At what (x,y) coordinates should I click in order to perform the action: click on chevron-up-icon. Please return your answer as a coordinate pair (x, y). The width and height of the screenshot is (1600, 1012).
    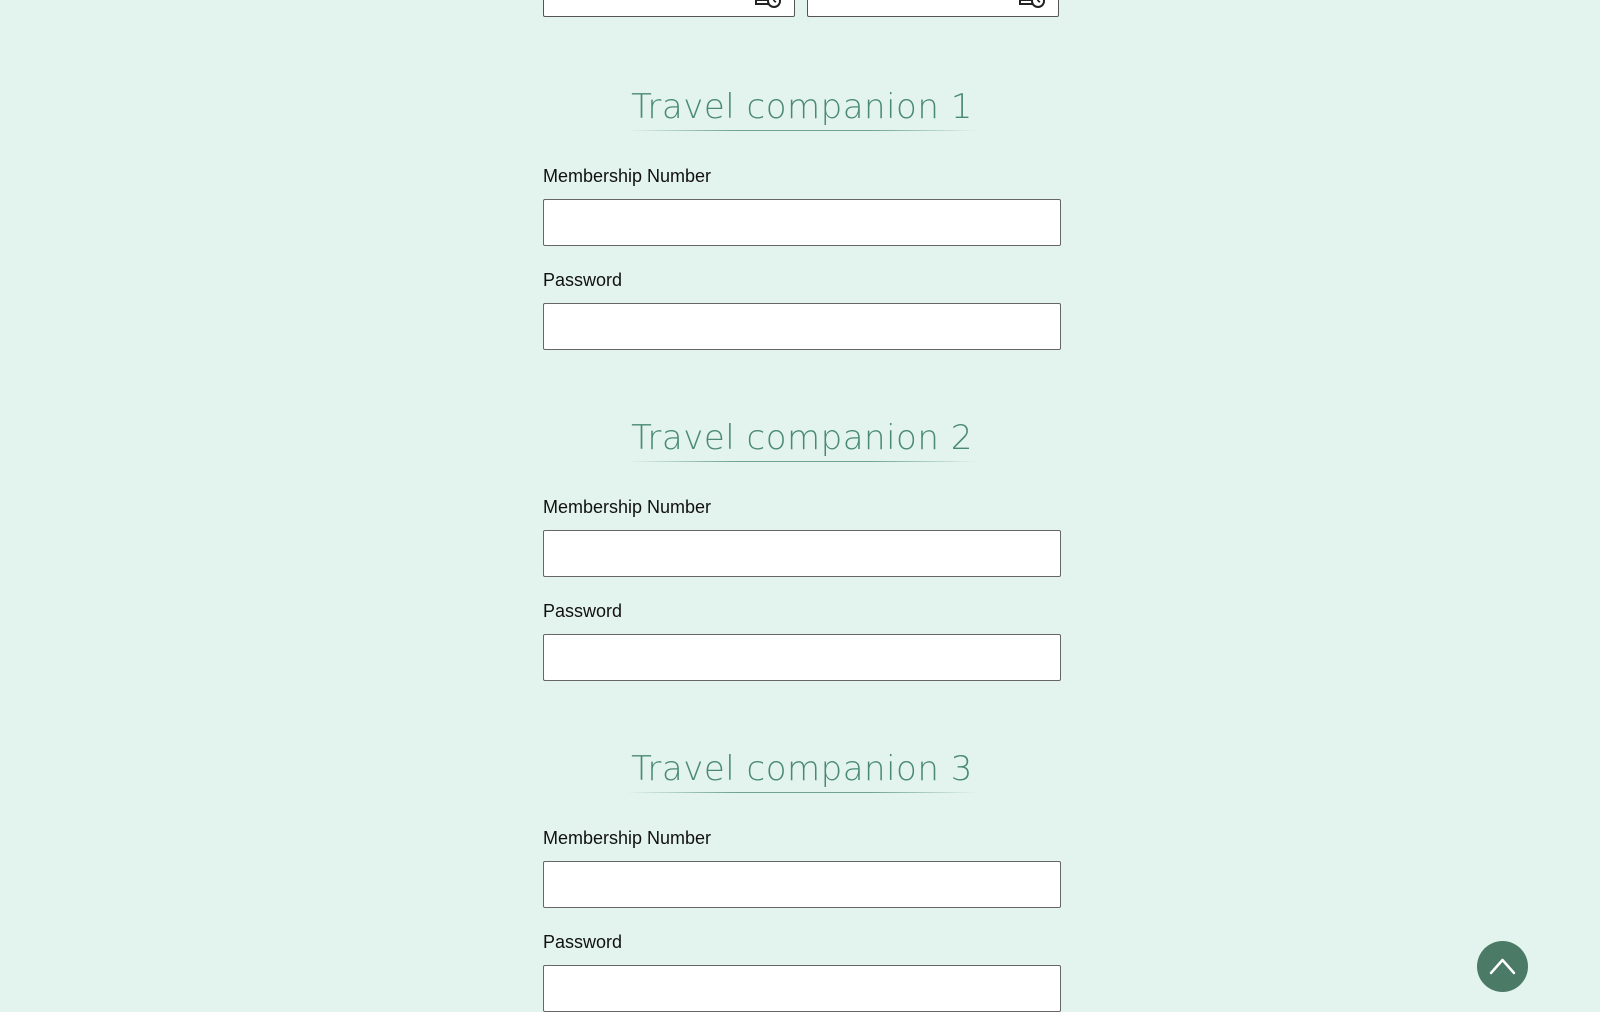
    Looking at the image, I should click on (1502, 966).